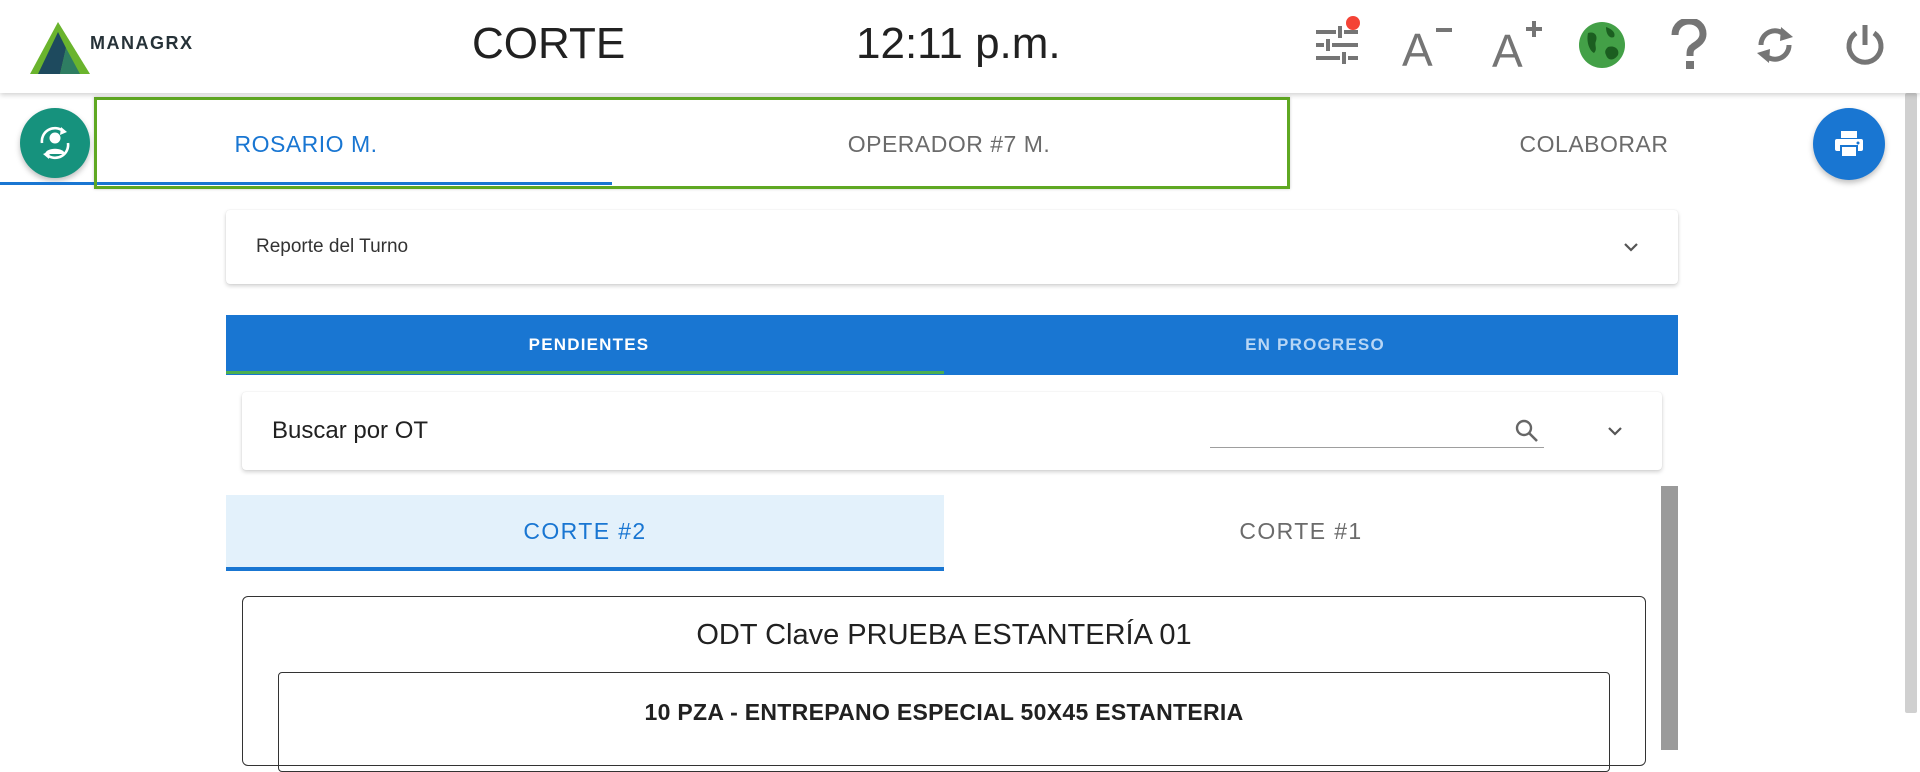 Image resolution: width=1920 pixels, height=772 pixels. I want to click on tab-operator-7: OPERADOR #7 M., so click(949, 144).